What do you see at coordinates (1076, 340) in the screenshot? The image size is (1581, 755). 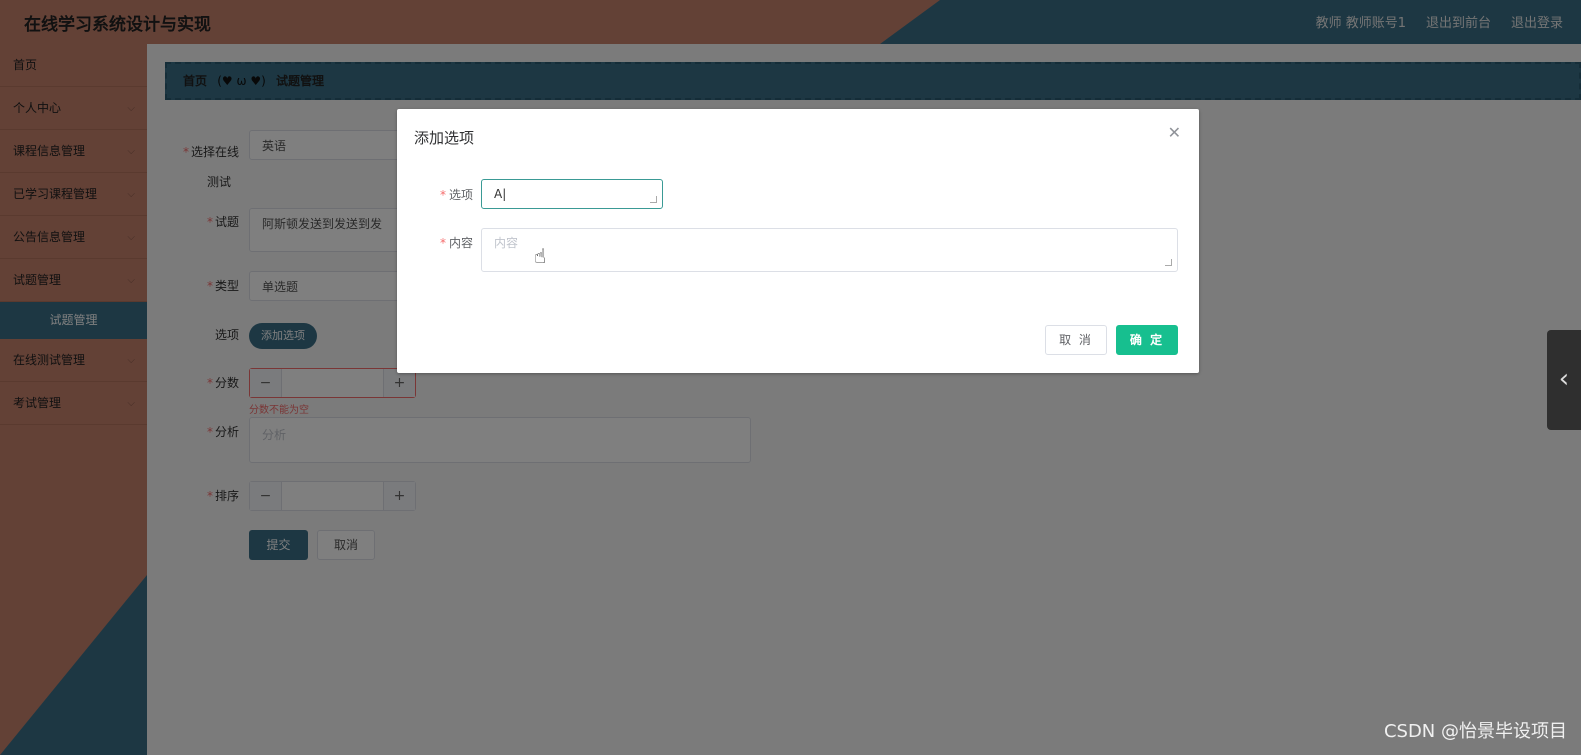 I see `dialog-cancel-button: 取 消` at bounding box center [1076, 340].